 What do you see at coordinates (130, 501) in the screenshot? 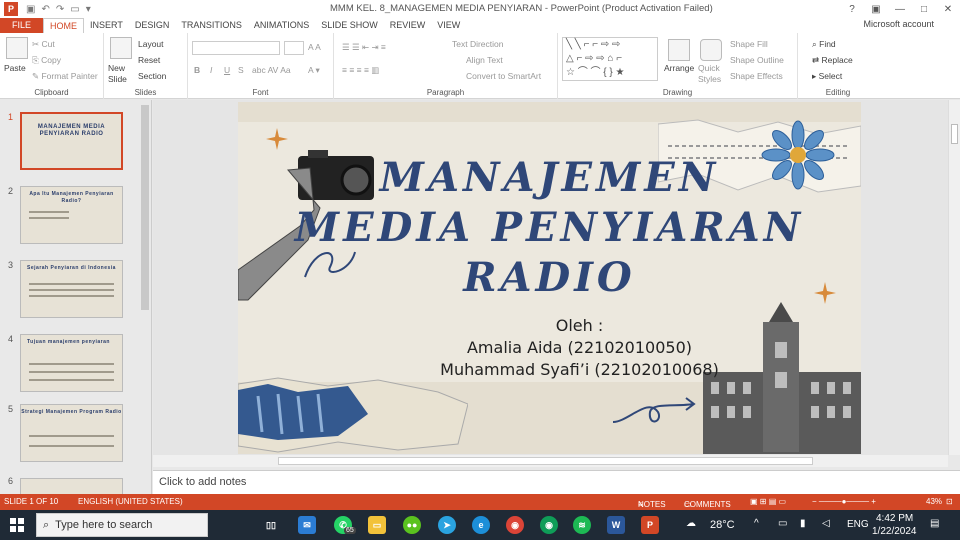
I see `language-indicator: ENGLISH (UNITED STATES)` at bounding box center [130, 501].